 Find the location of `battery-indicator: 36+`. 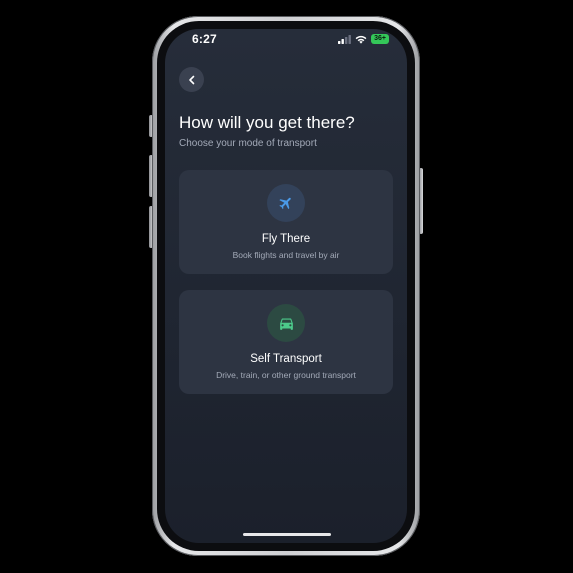

battery-indicator: 36+ is located at coordinates (380, 39).